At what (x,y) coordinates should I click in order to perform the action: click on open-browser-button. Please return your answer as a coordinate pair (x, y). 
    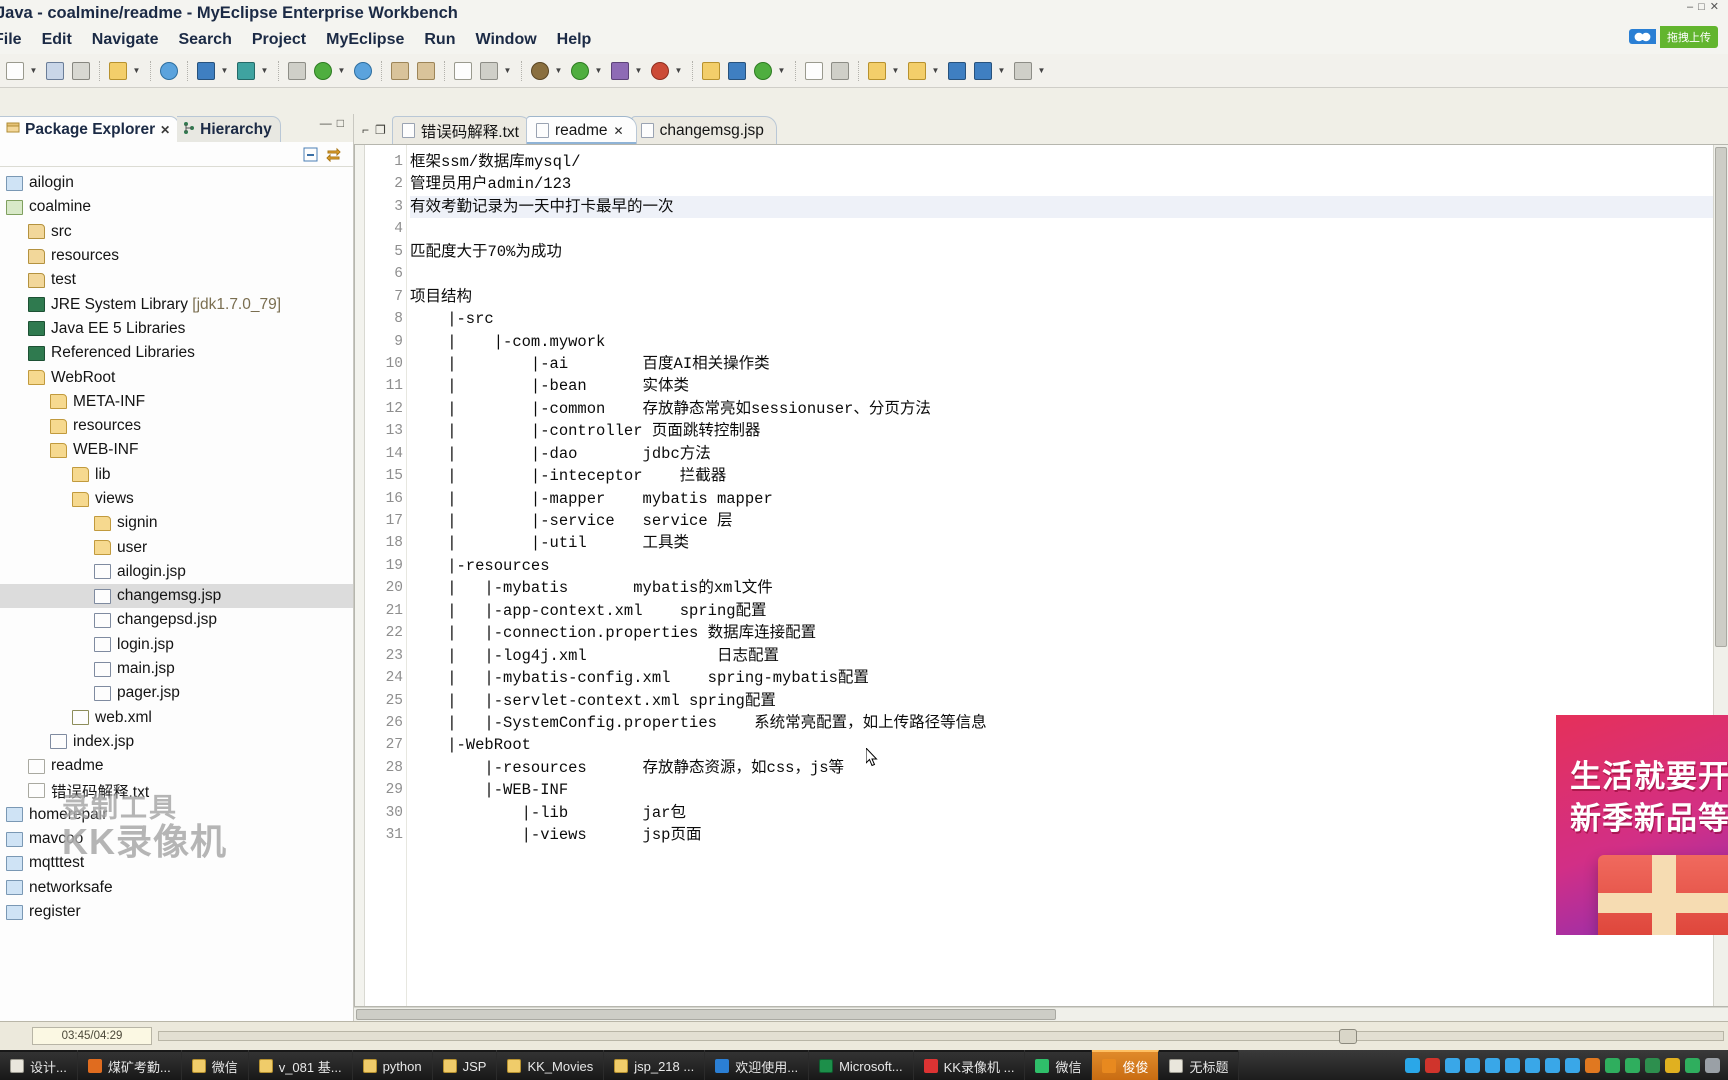
    Looking at the image, I should click on (363, 71).